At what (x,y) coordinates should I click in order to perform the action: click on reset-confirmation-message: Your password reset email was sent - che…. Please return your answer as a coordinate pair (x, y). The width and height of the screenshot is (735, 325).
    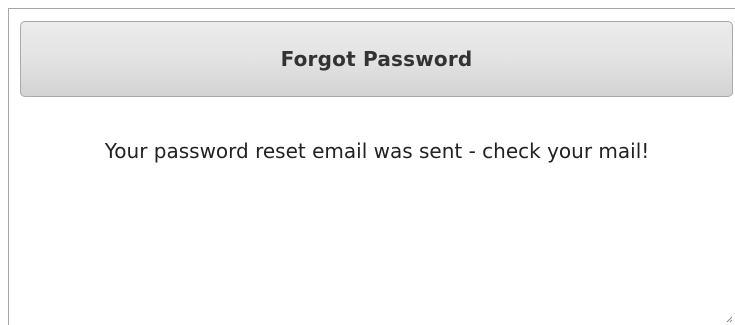
    Looking at the image, I should click on (377, 151).